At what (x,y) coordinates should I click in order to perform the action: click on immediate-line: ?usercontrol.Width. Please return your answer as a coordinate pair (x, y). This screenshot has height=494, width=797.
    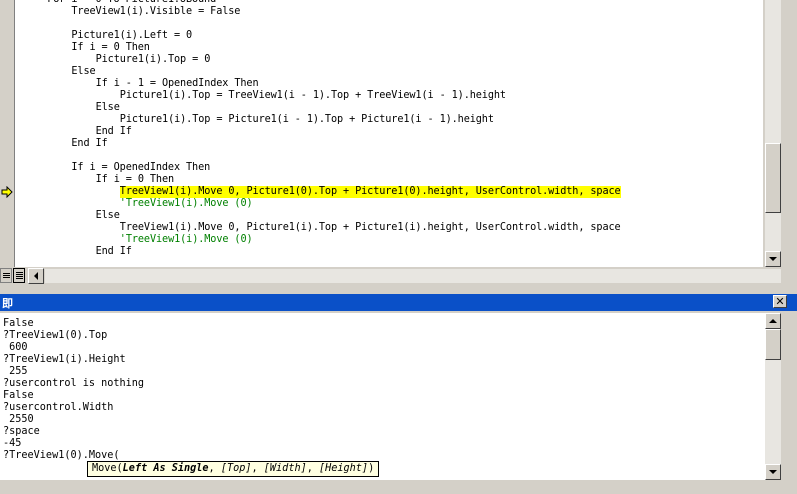
    Looking at the image, I should click on (58, 408).